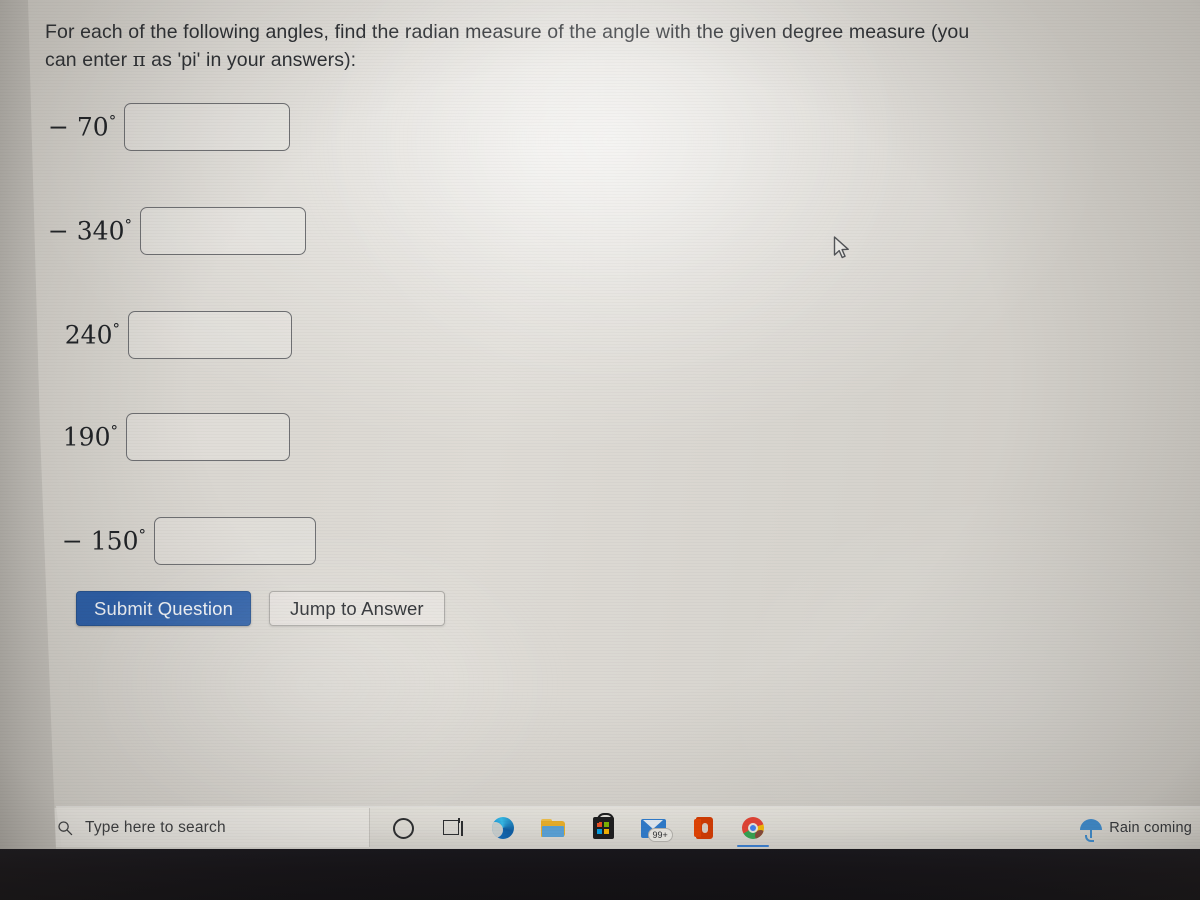 This screenshot has width=1200, height=900. Describe the element at coordinates (155, 827) in the screenshot. I see `search-placeholder-text: Type here to search` at that location.